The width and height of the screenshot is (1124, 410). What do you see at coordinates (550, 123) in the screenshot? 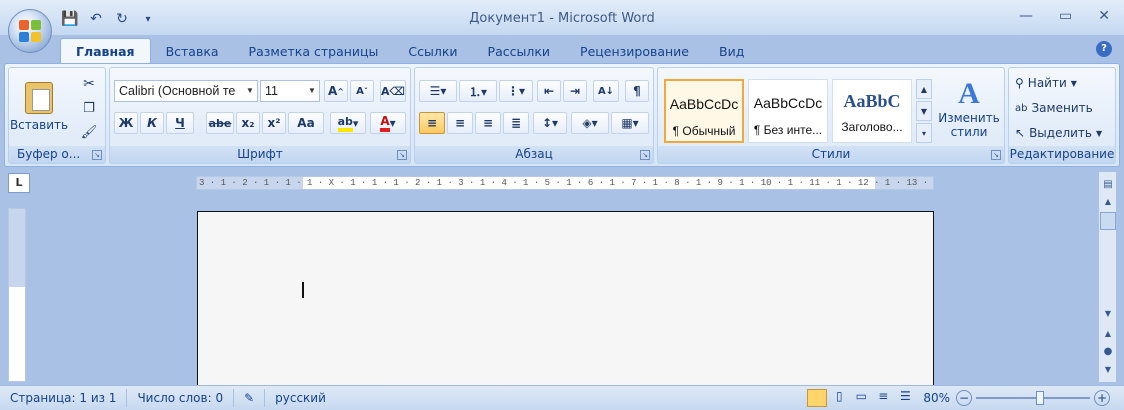
I see `line-spacing-button: ↕▾` at bounding box center [550, 123].